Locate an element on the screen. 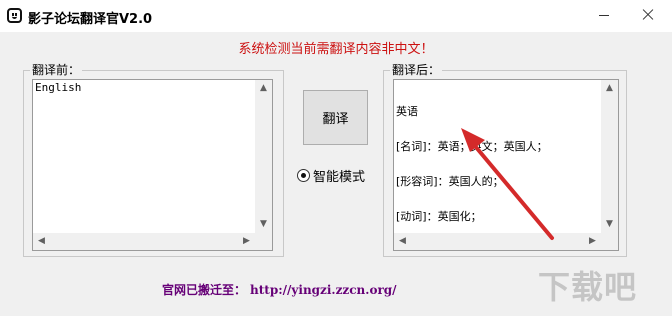 The height and width of the screenshot is (316, 672). translate-button: 翻译 is located at coordinates (335, 117).